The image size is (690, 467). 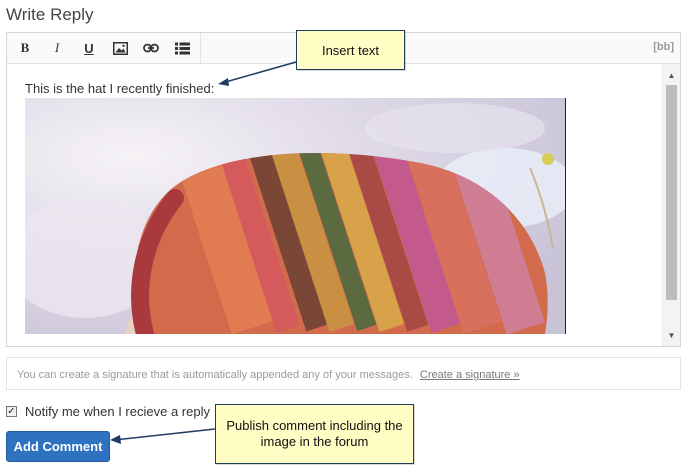 I want to click on bold-button: B, so click(x=25, y=48).